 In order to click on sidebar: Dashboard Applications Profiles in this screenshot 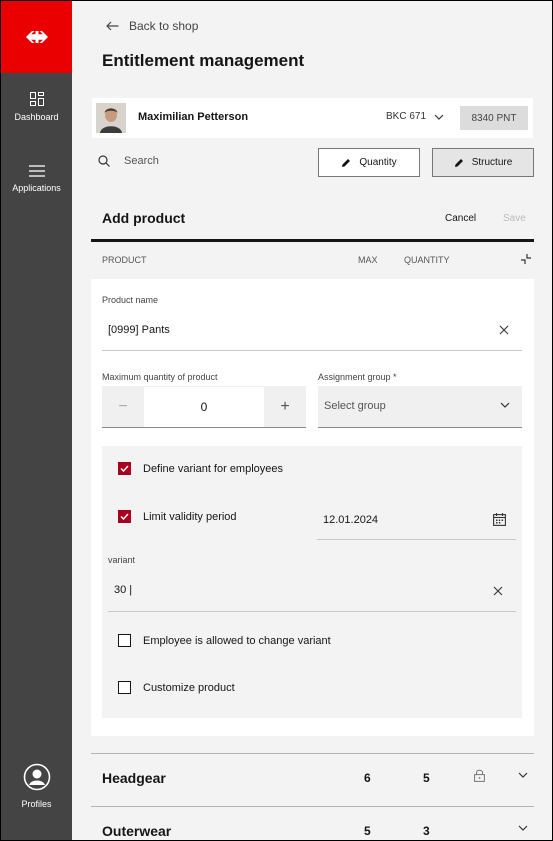, I will do `click(36, 420)`.